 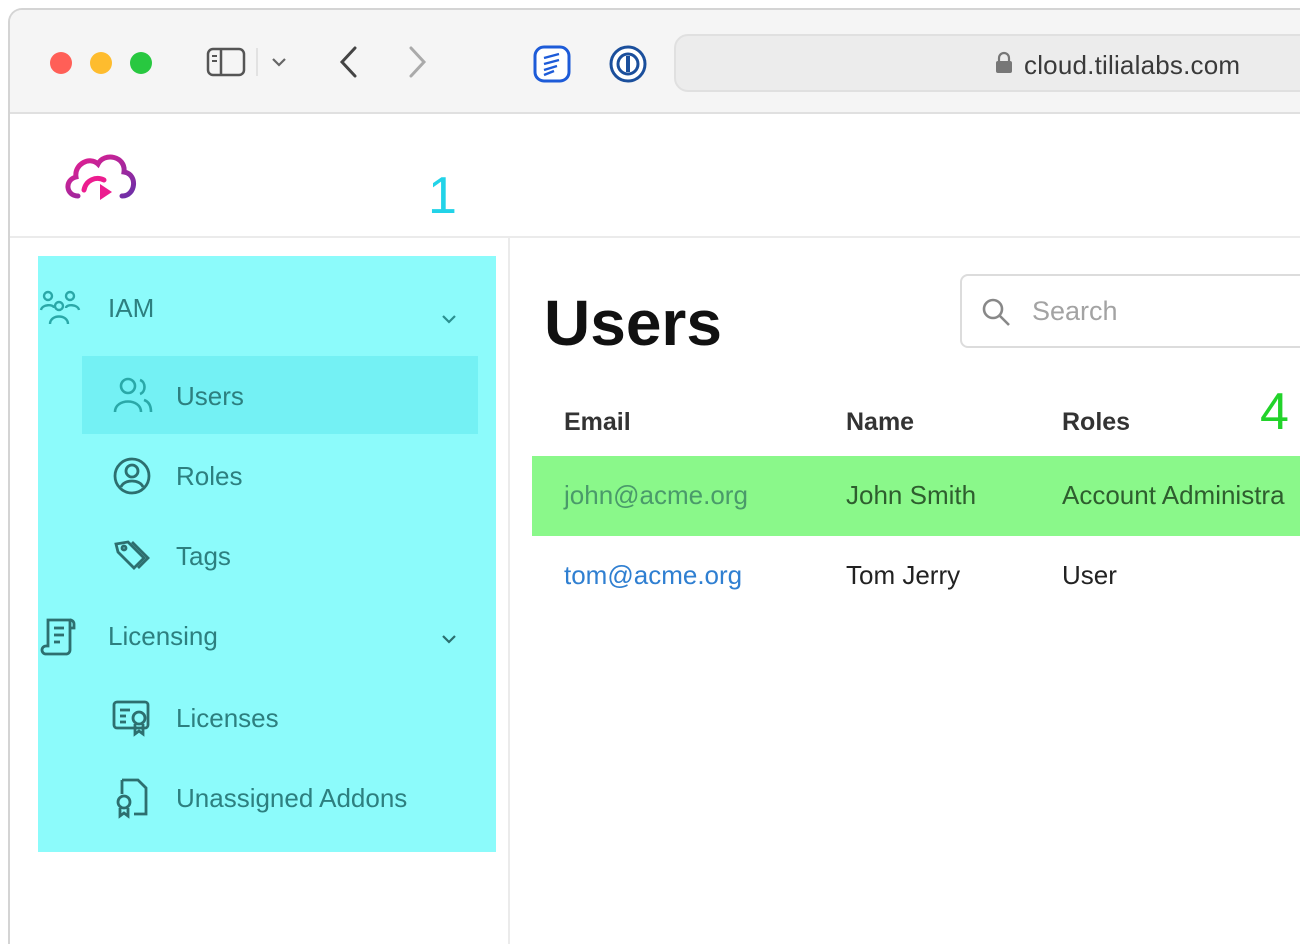 What do you see at coordinates (209, 475) in the screenshot?
I see `sidebar-item-label: Roles` at bounding box center [209, 475].